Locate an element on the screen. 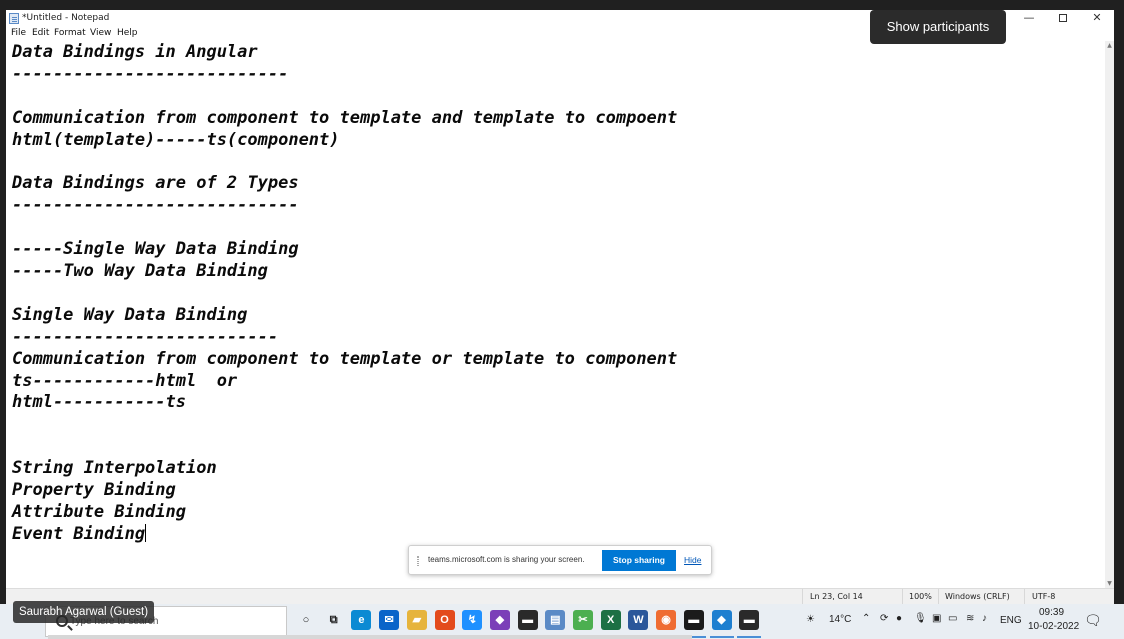 This screenshot has height=639, width=1124. notifications-icon: 🗨 is located at coordinates (1093, 620).